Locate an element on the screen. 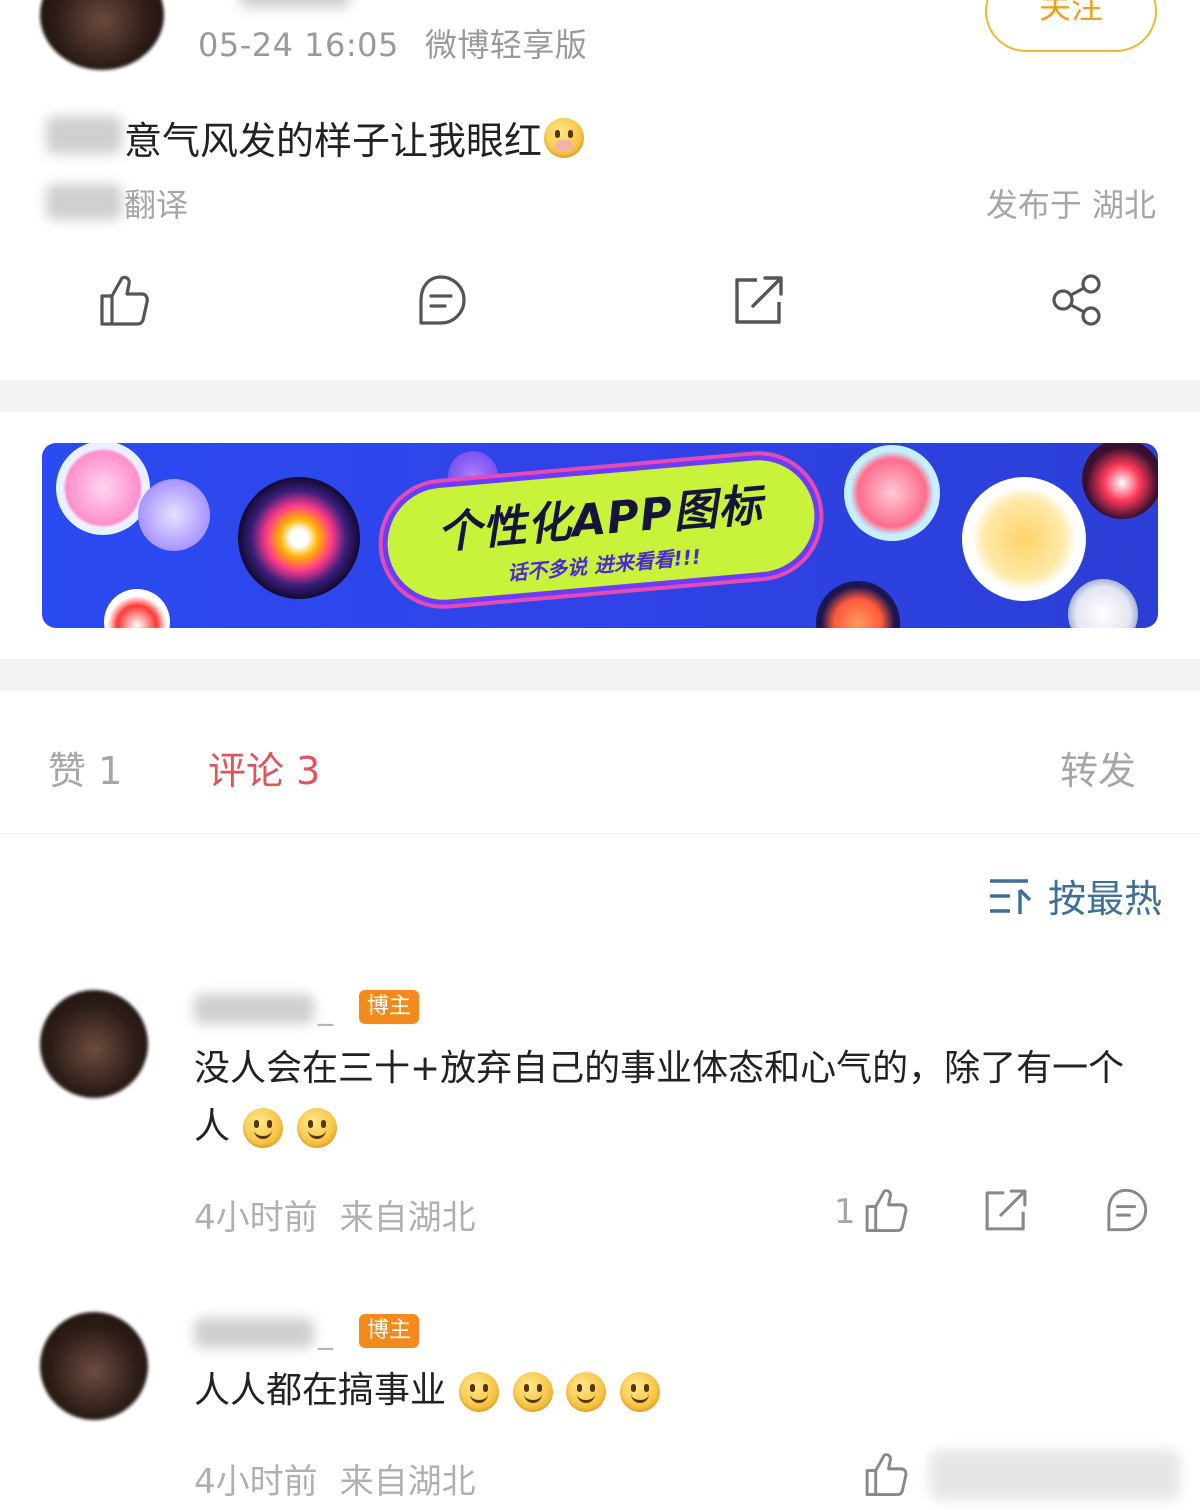 The image size is (1200, 1510). banner-title: 个性化APP图标 is located at coordinates (600, 519).